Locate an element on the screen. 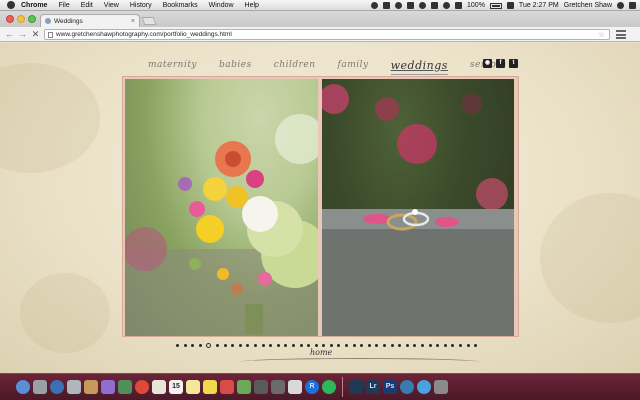 Image resolution: width=640 pixels, height=400 pixels. mail-icon is located at coordinates (74, 387).